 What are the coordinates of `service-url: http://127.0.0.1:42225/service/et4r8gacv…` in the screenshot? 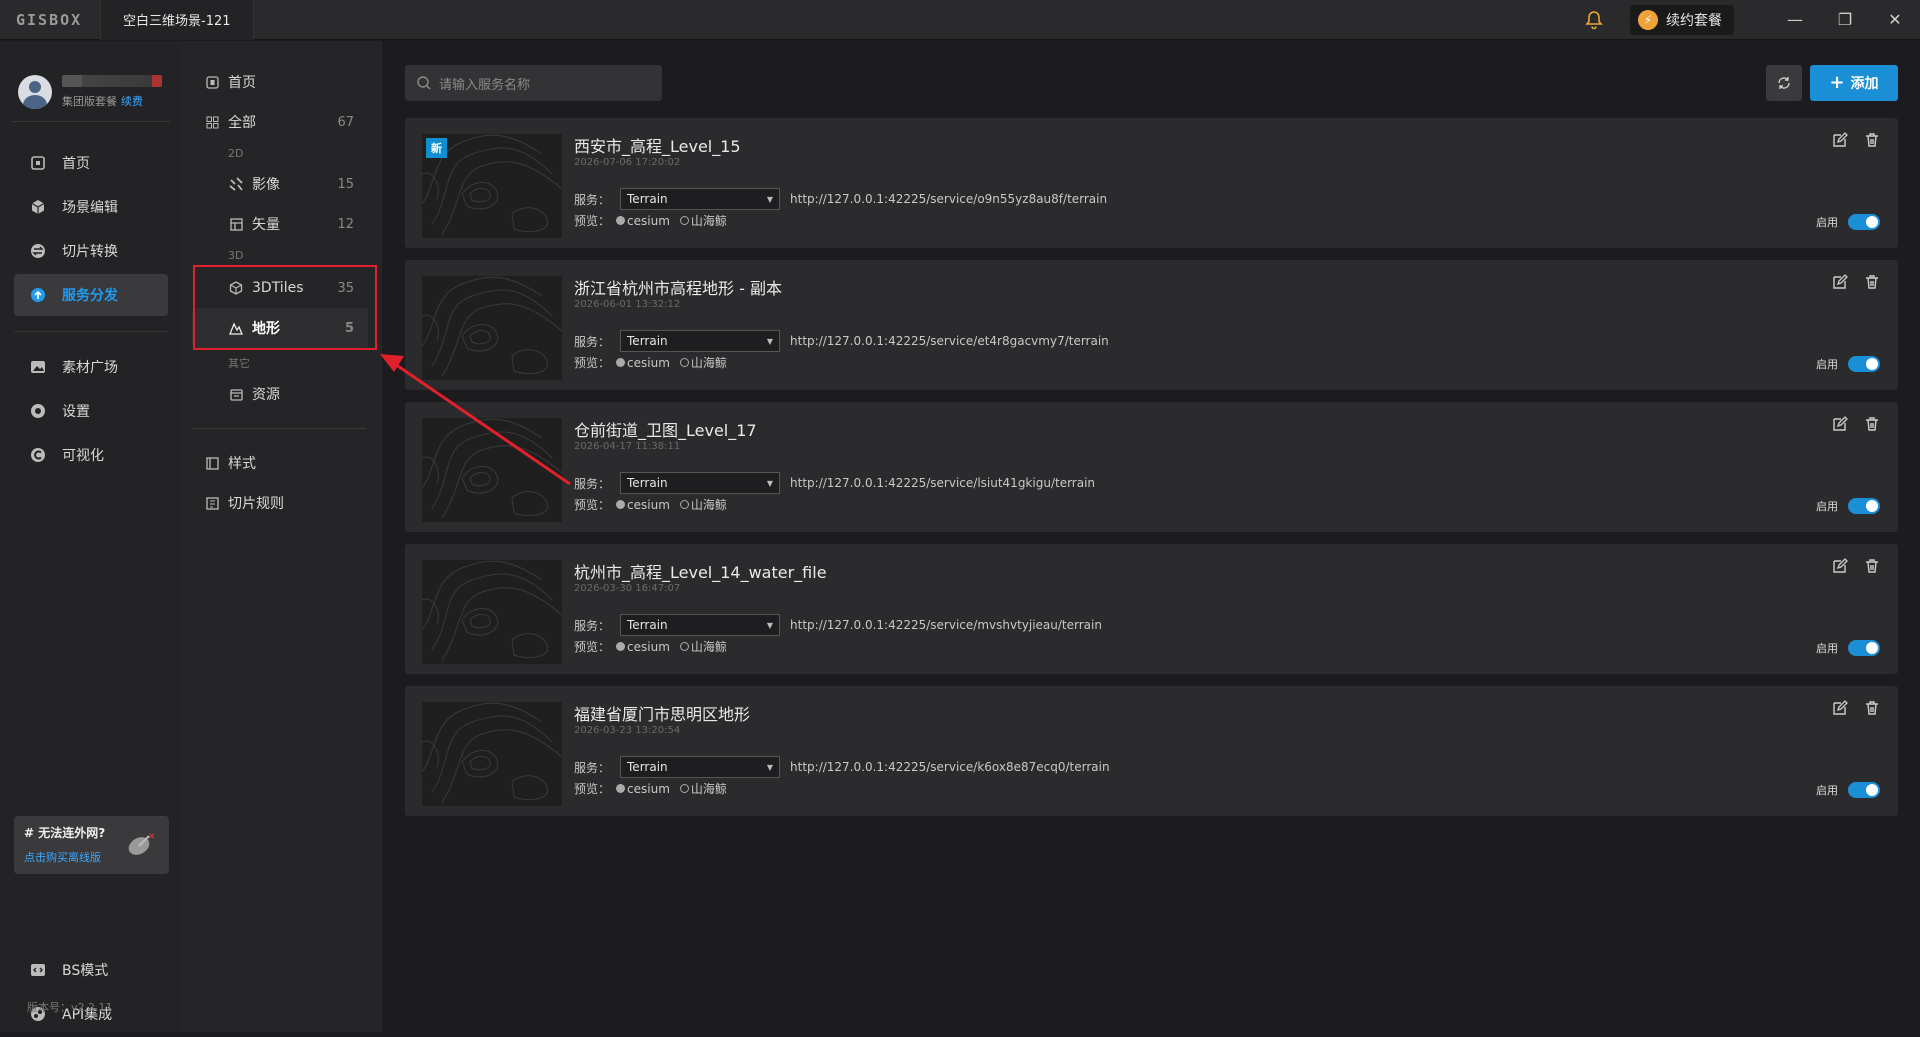 It's located at (949, 341).